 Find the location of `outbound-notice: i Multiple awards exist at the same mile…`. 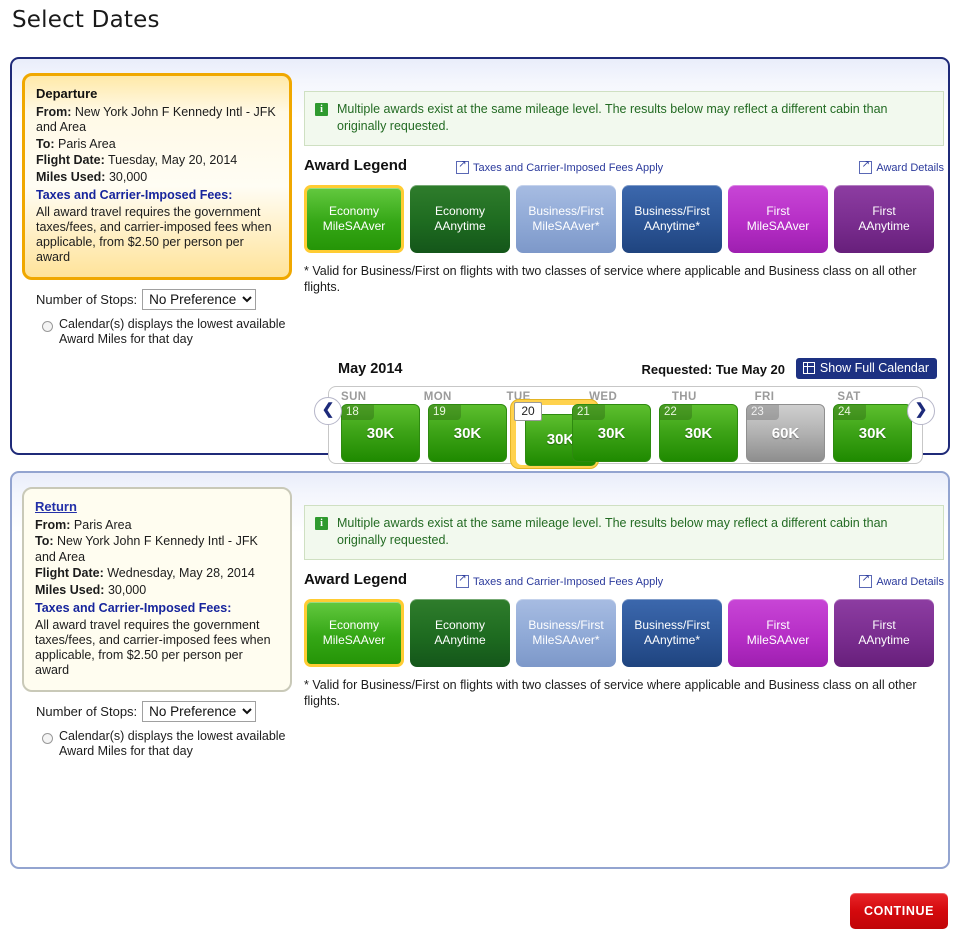

outbound-notice: i Multiple awards exist at the same mile… is located at coordinates (624, 118).